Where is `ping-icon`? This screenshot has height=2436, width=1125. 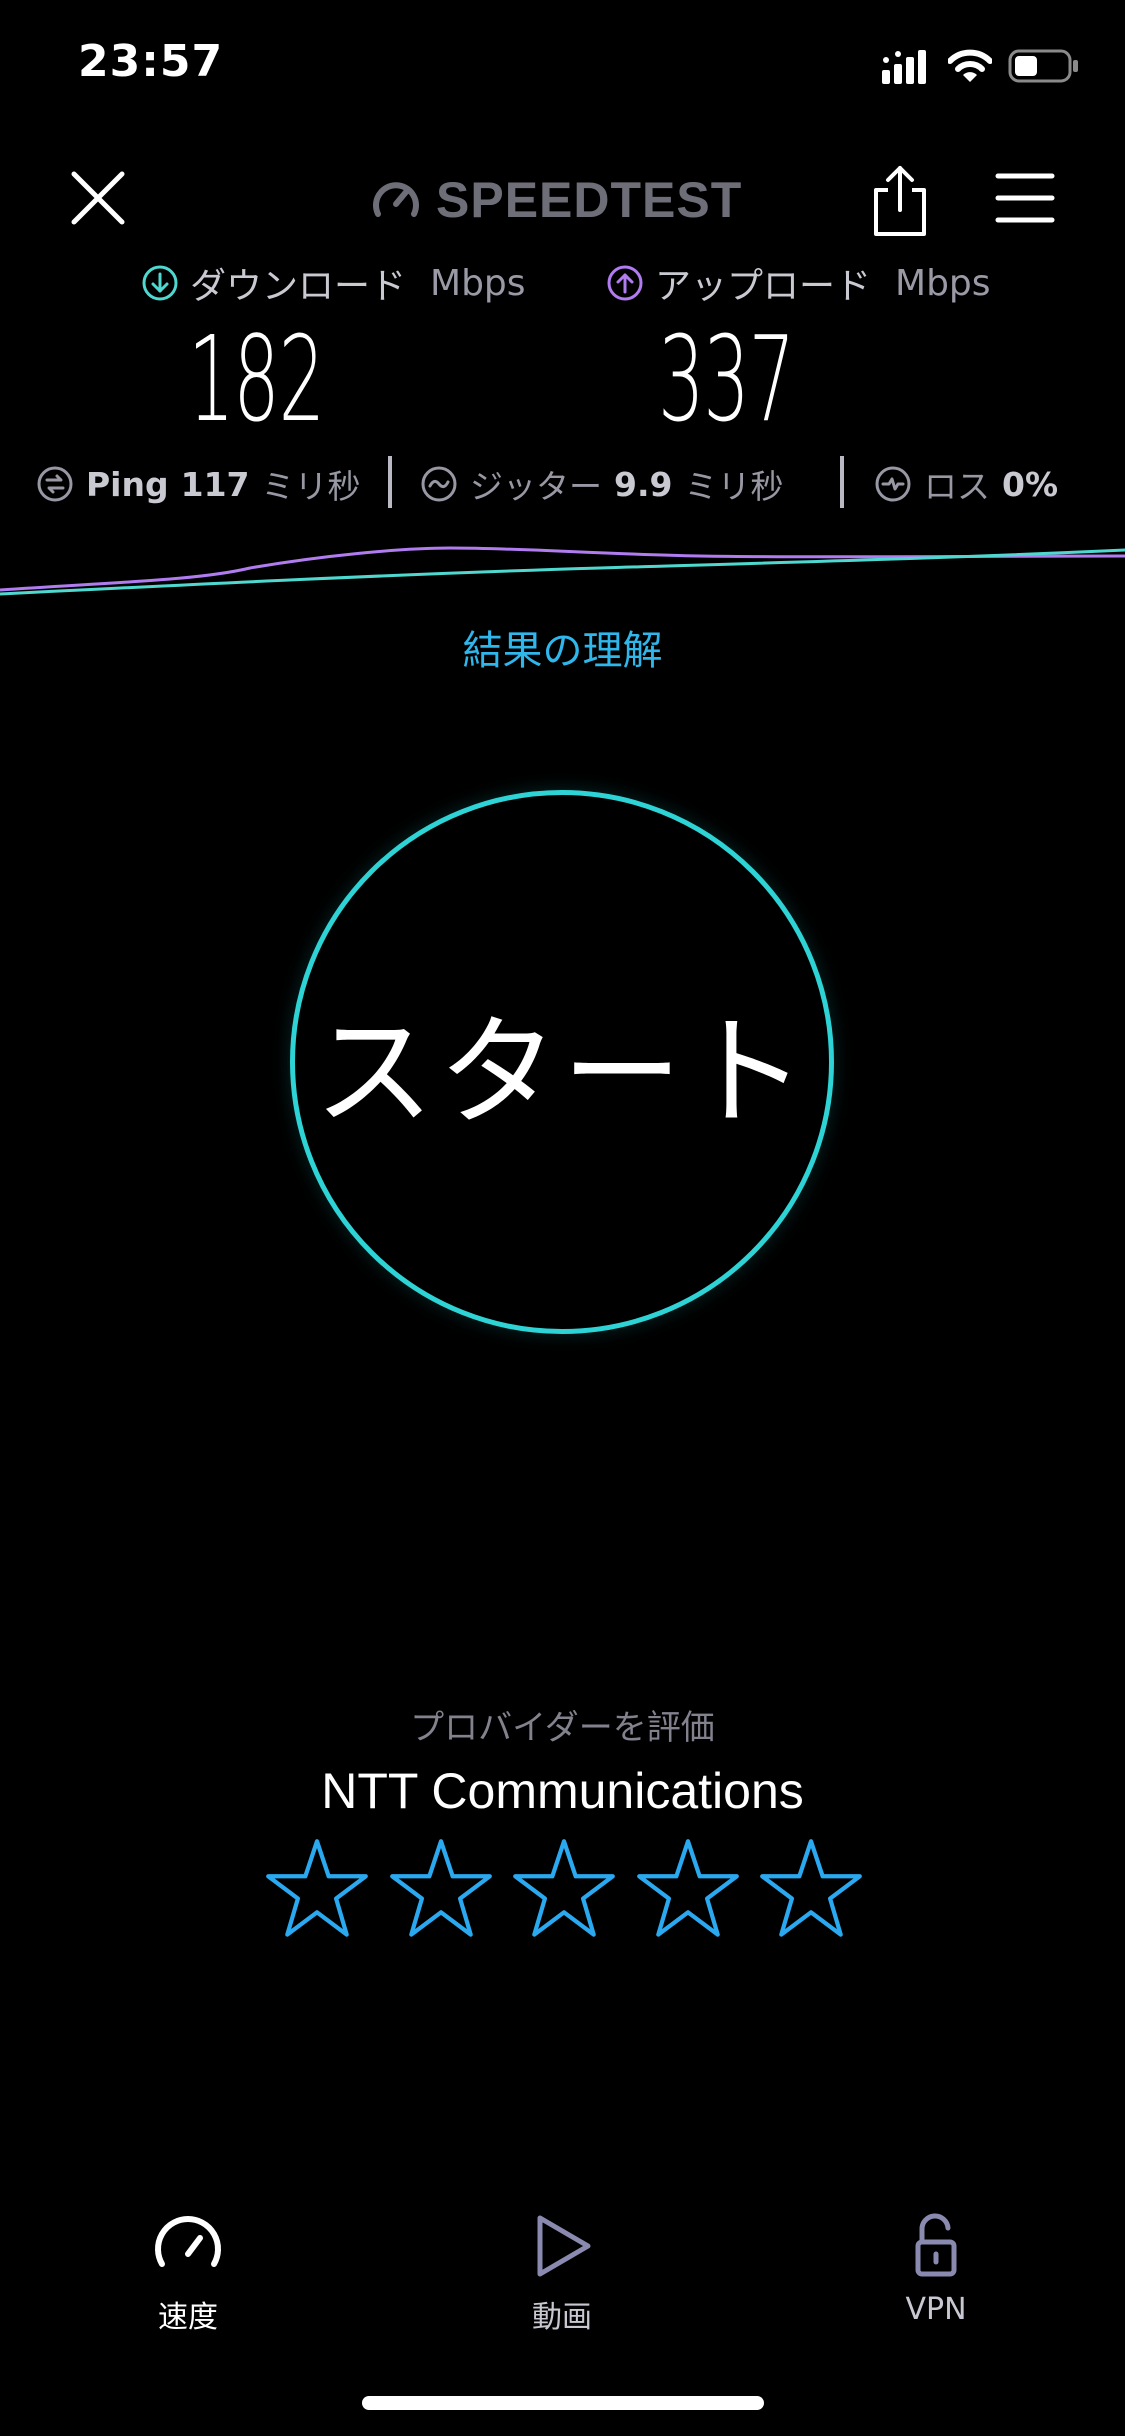
ping-icon is located at coordinates (55, 484).